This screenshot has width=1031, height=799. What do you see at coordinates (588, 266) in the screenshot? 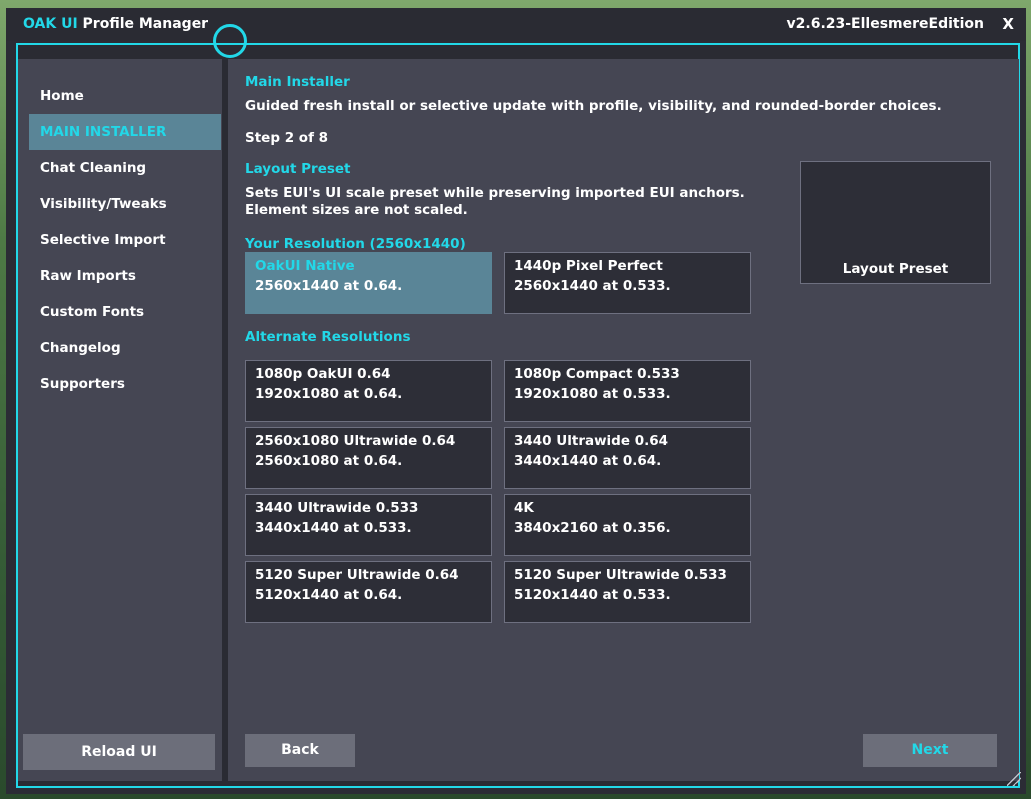
I see `option-title: 1440p Pixel Perfect` at bounding box center [588, 266].